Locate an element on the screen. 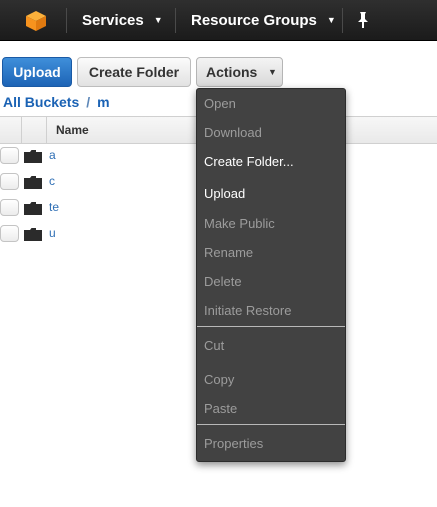  table-row: a is located at coordinates (100, 157).